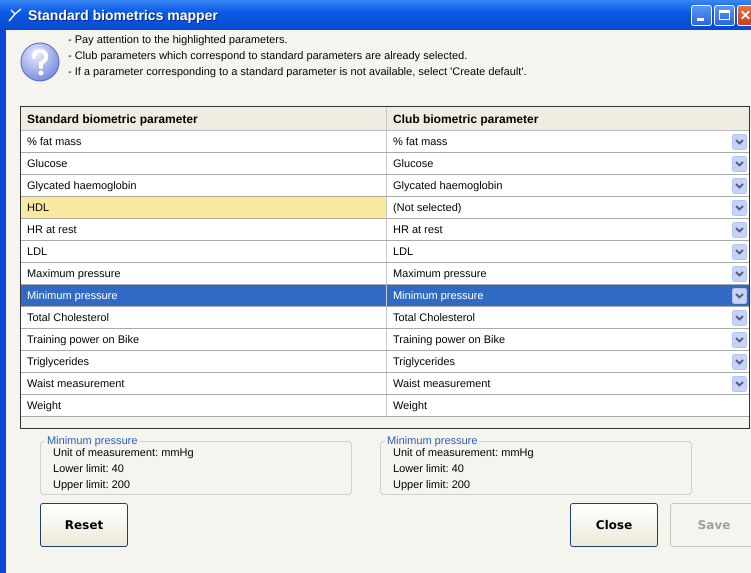 The height and width of the screenshot is (573, 751). I want to click on table-cell: HR at rest, so click(204, 229).